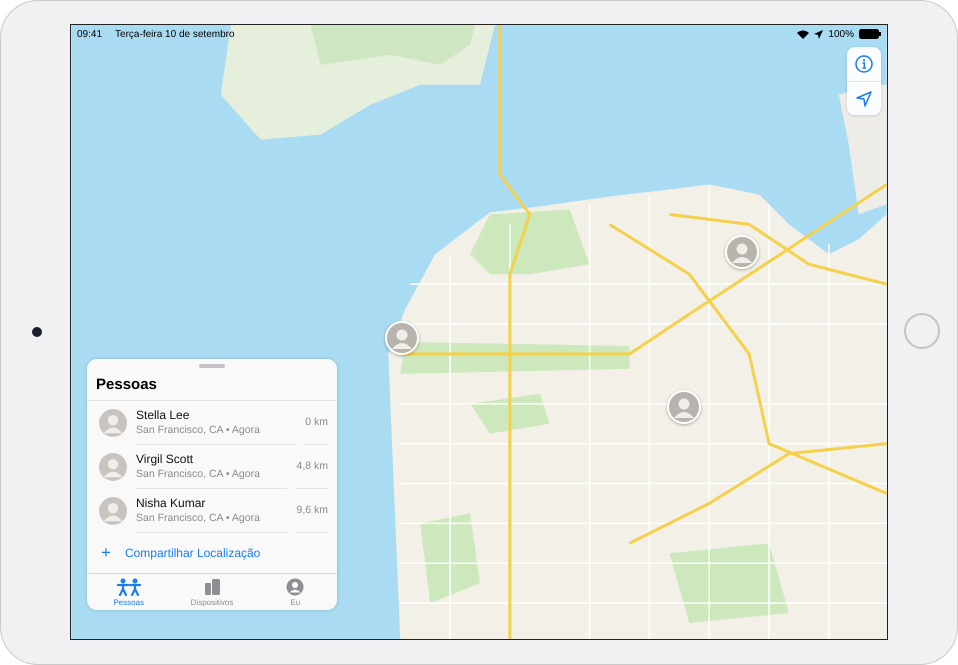 This screenshot has height=665, width=958. What do you see at coordinates (171, 503) in the screenshot?
I see `person-name: Nisha Kumar` at bounding box center [171, 503].